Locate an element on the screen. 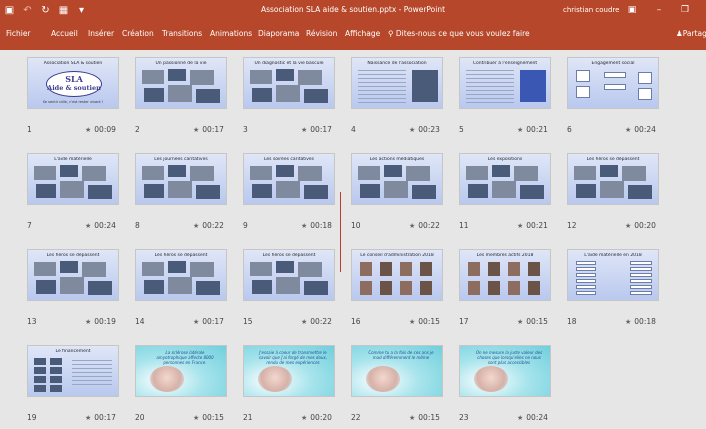 The image size is (706, 429). slide-number: 16 is located at coordinates (356, 321).